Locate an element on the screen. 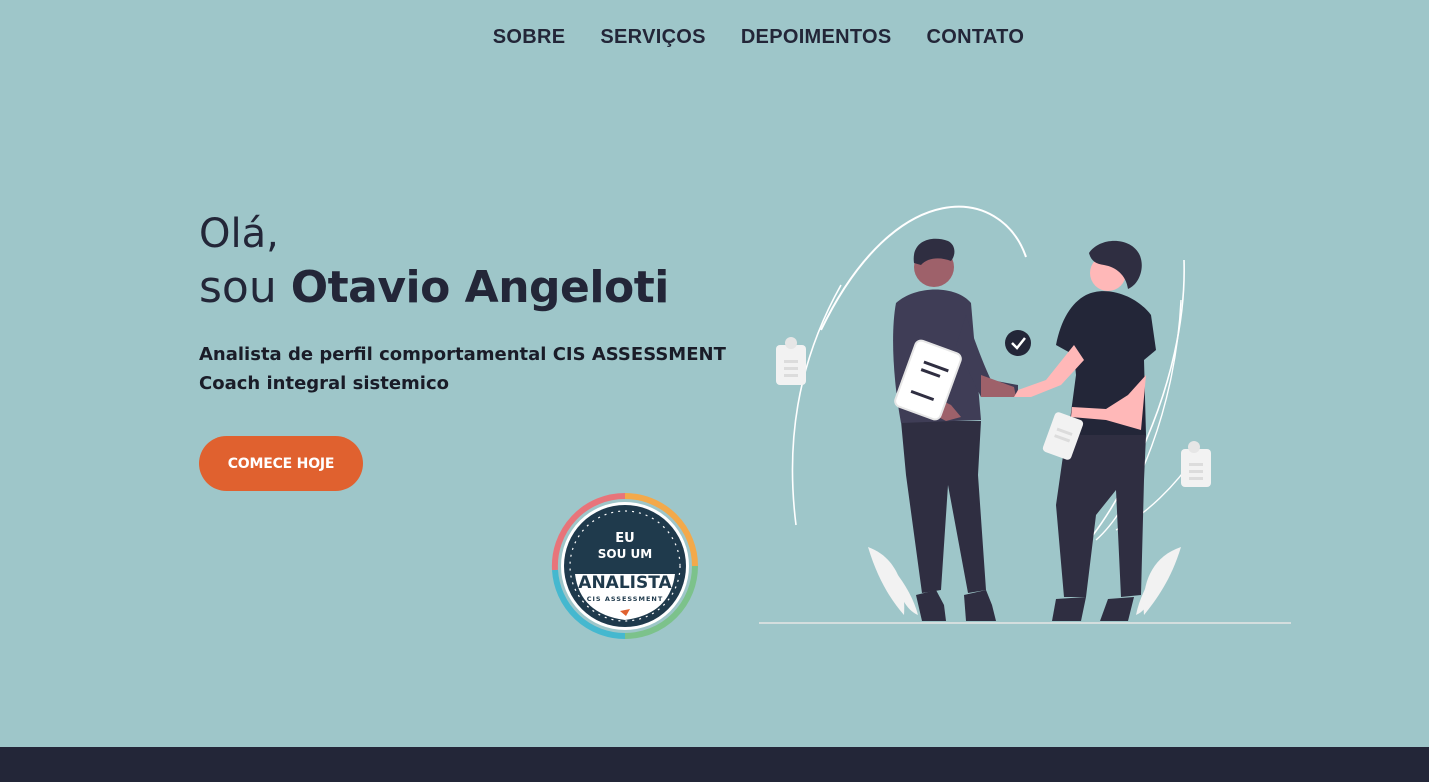 This screenshot has height=782, width=1429. person-right is located at coordinates (1085, 430).